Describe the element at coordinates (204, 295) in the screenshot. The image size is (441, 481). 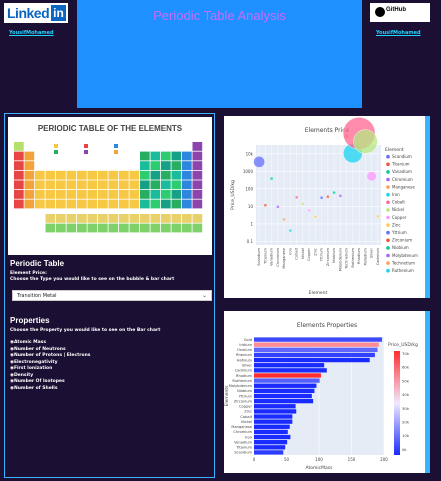
I see `chevron-down-icon: ⌄` at that location.